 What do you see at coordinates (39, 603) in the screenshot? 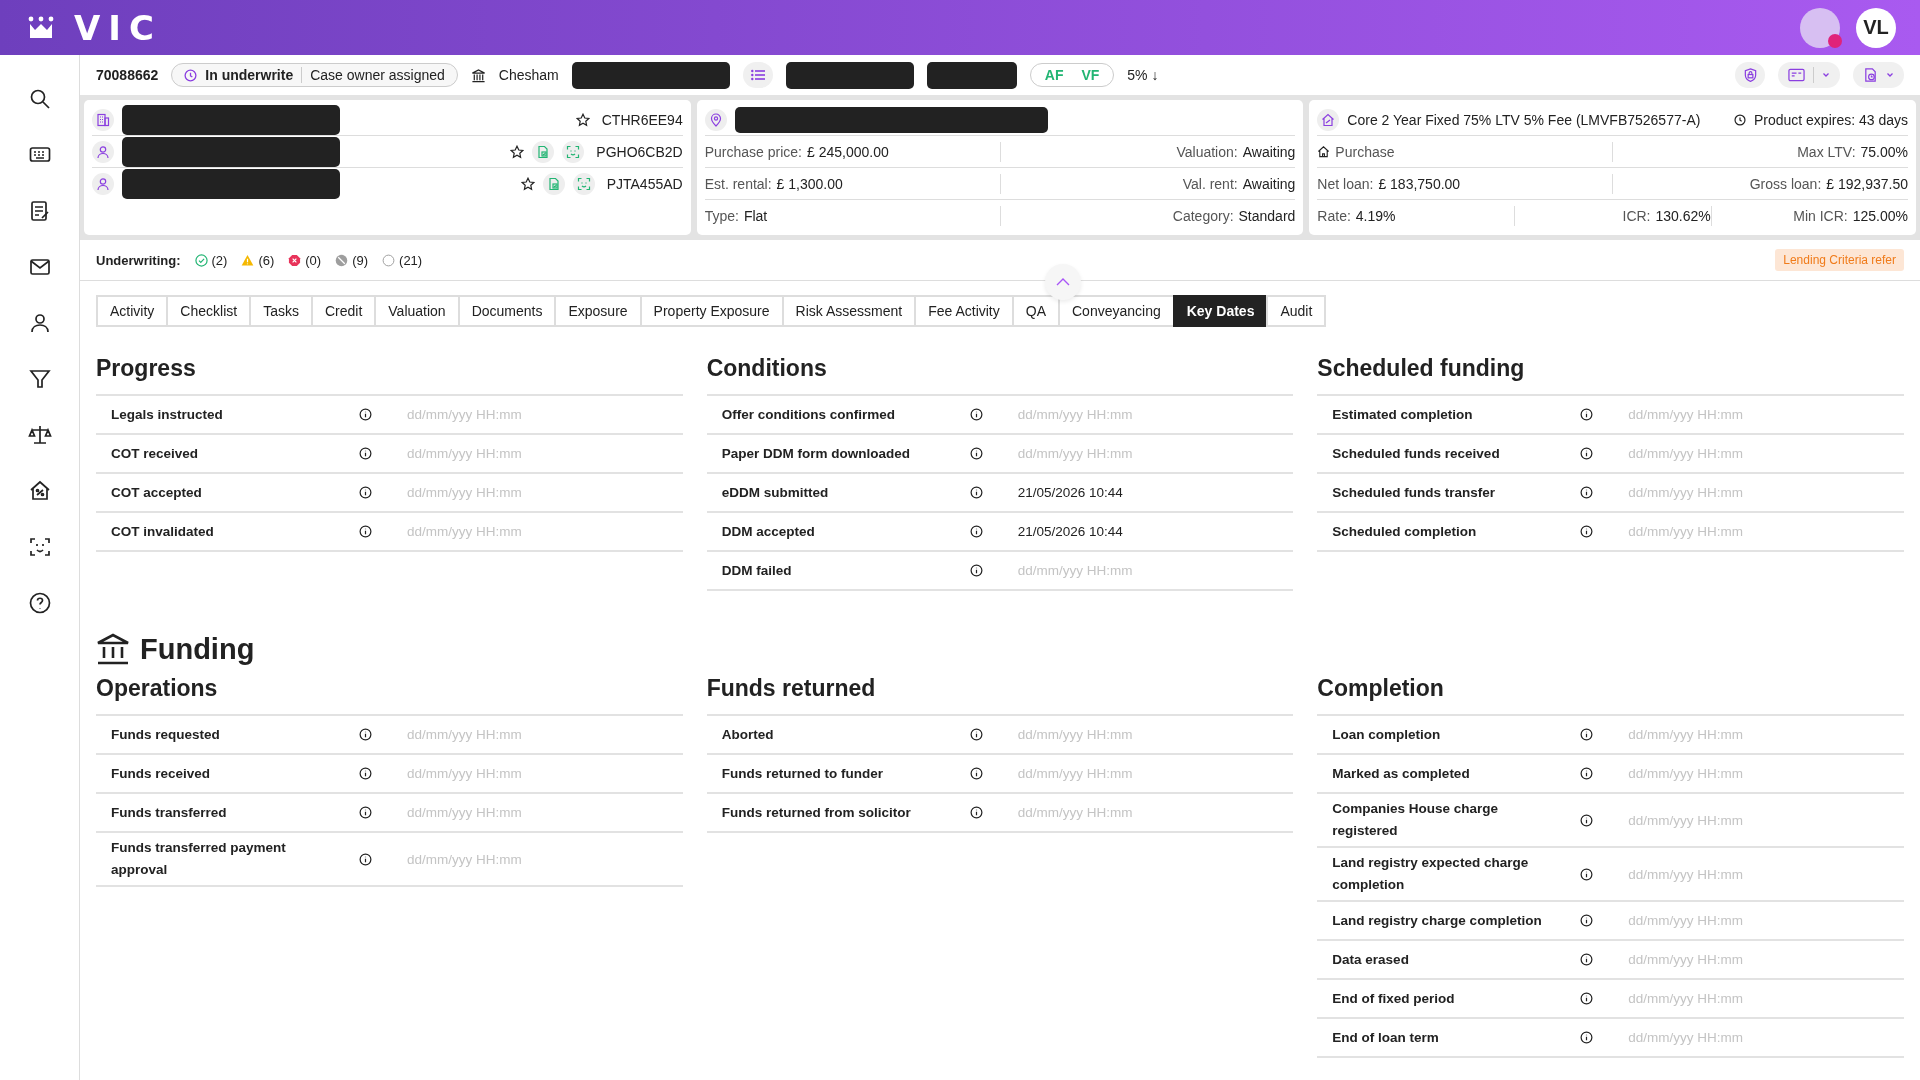
I see `help-icon` at bounding box center [39, 603].